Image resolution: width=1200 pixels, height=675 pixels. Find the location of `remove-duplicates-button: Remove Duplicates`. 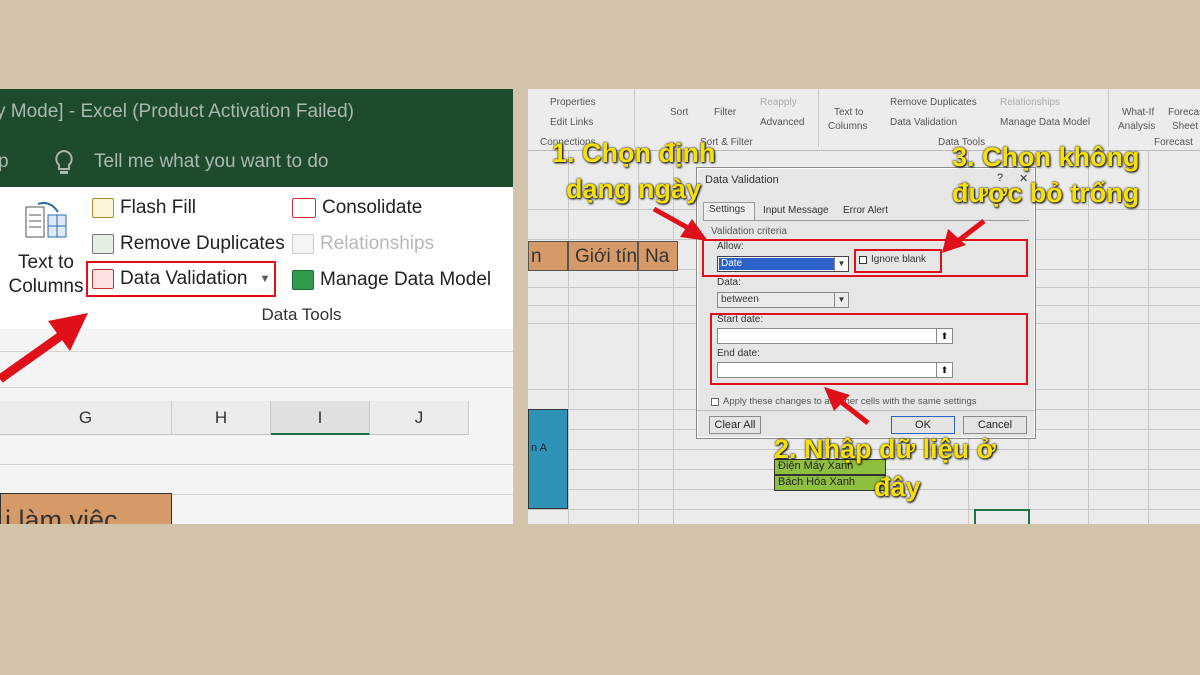

remove-duplicates-button: Remove Duplicates is located at coordinates (188, 244).